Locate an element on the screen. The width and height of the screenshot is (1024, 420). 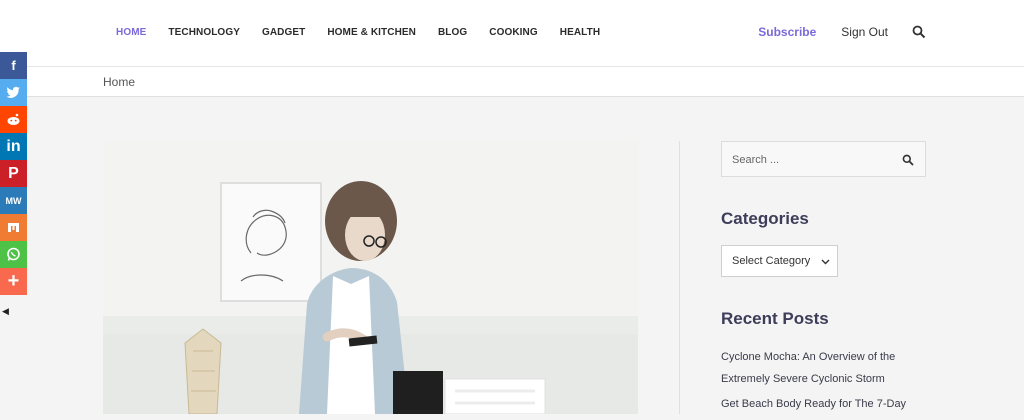
subscribe-link: Subscribe is located at coordinates (787, 32).